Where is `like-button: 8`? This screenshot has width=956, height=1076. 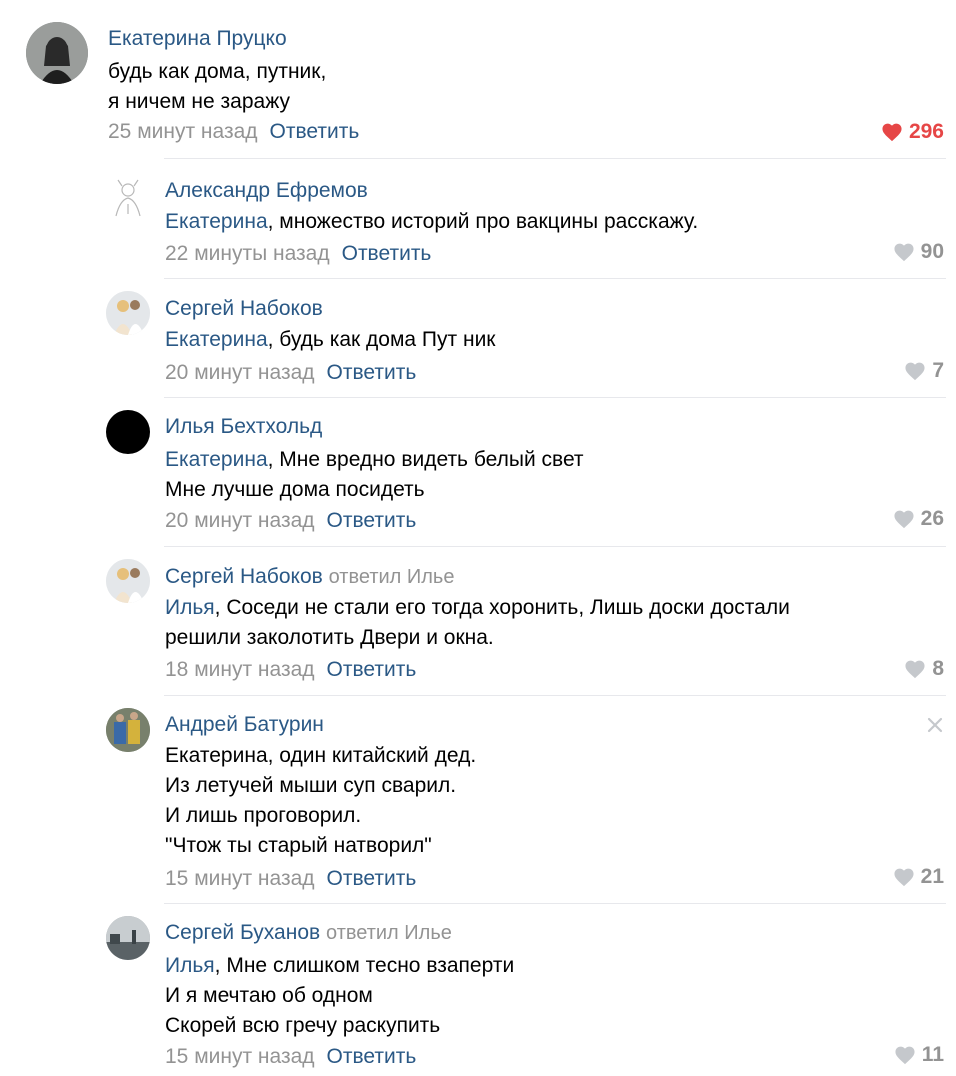
like-button: 8 is located at coordinates (924, 669).